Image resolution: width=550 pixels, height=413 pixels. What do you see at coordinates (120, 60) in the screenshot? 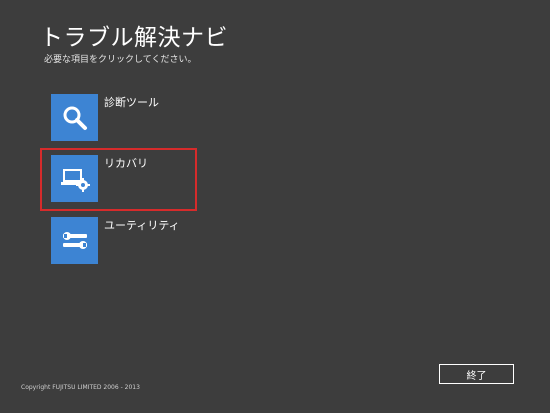
I see `page-subtitle: 必要な項目をクリックしてください。` at bounding box center [120, 60].